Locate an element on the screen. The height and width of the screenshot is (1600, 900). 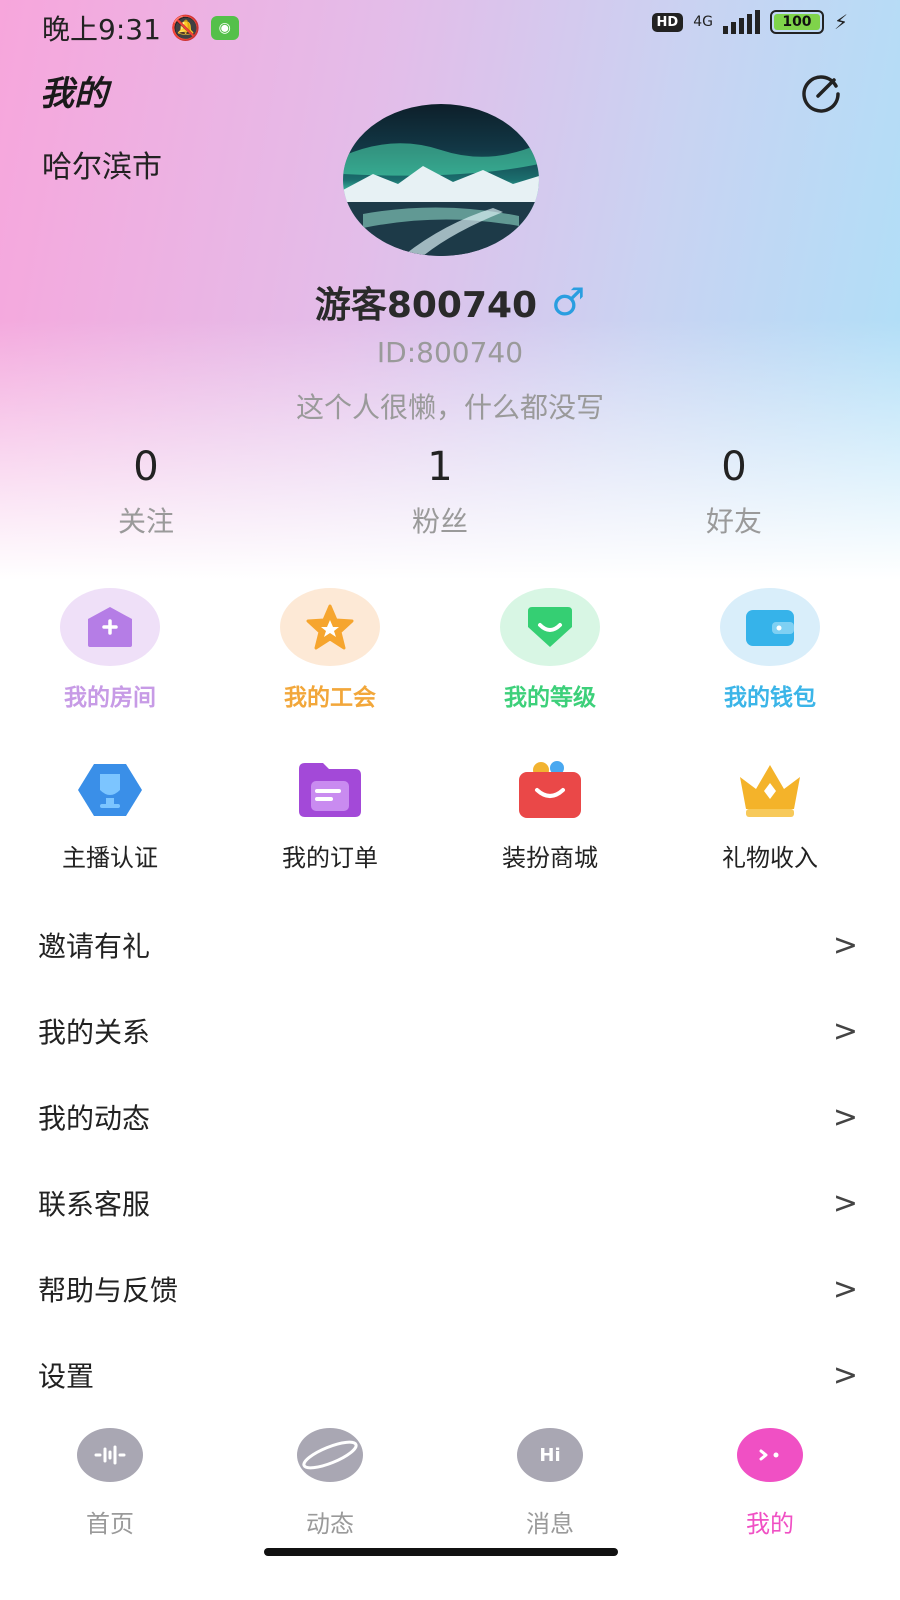
male-gender-icon: ♂ is located at coordinates (568, 302).